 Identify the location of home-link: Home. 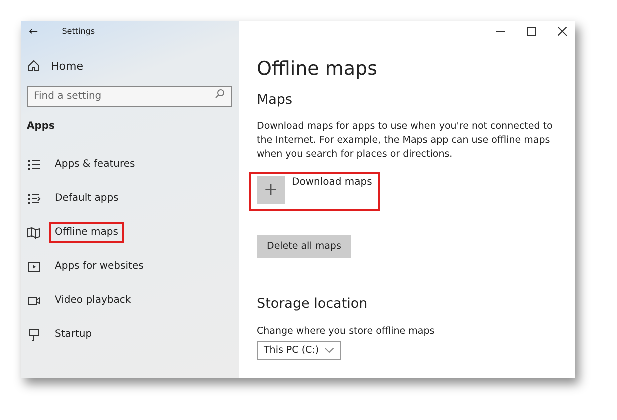
(67, 66).